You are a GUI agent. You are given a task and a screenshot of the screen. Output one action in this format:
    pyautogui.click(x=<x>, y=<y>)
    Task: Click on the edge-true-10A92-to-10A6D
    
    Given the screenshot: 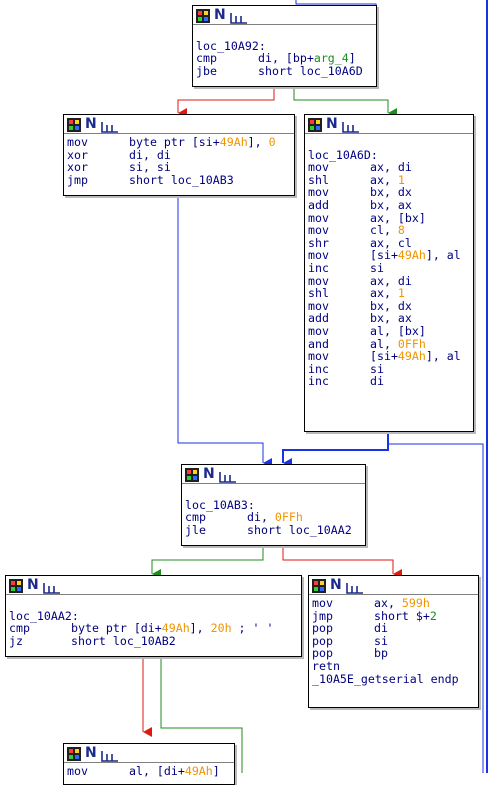 What is the action you would take?
    pyautogui.click(x=345, y=102)
    